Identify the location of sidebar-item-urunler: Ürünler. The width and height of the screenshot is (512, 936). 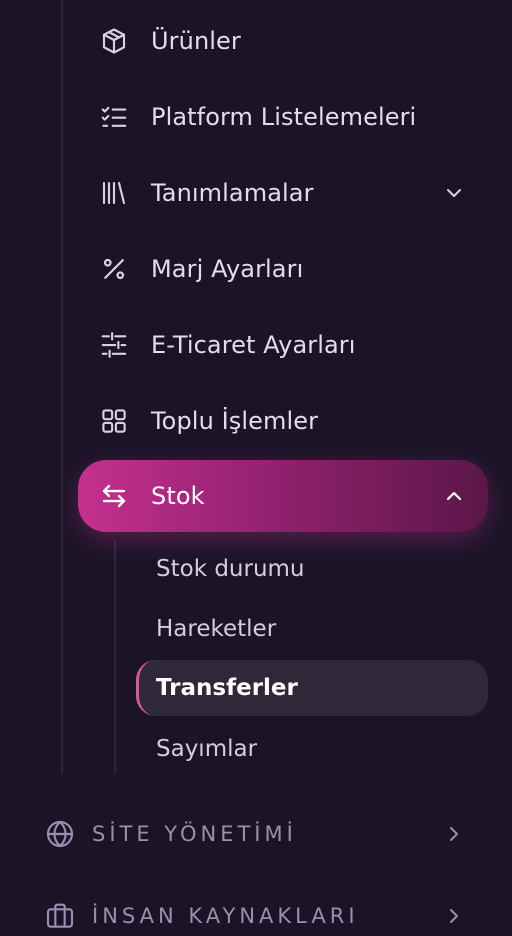
(283, 41).